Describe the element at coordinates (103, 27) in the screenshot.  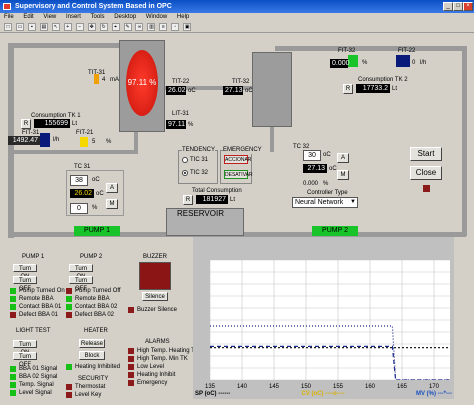
I see `rotate-icon: ↻` at that location.